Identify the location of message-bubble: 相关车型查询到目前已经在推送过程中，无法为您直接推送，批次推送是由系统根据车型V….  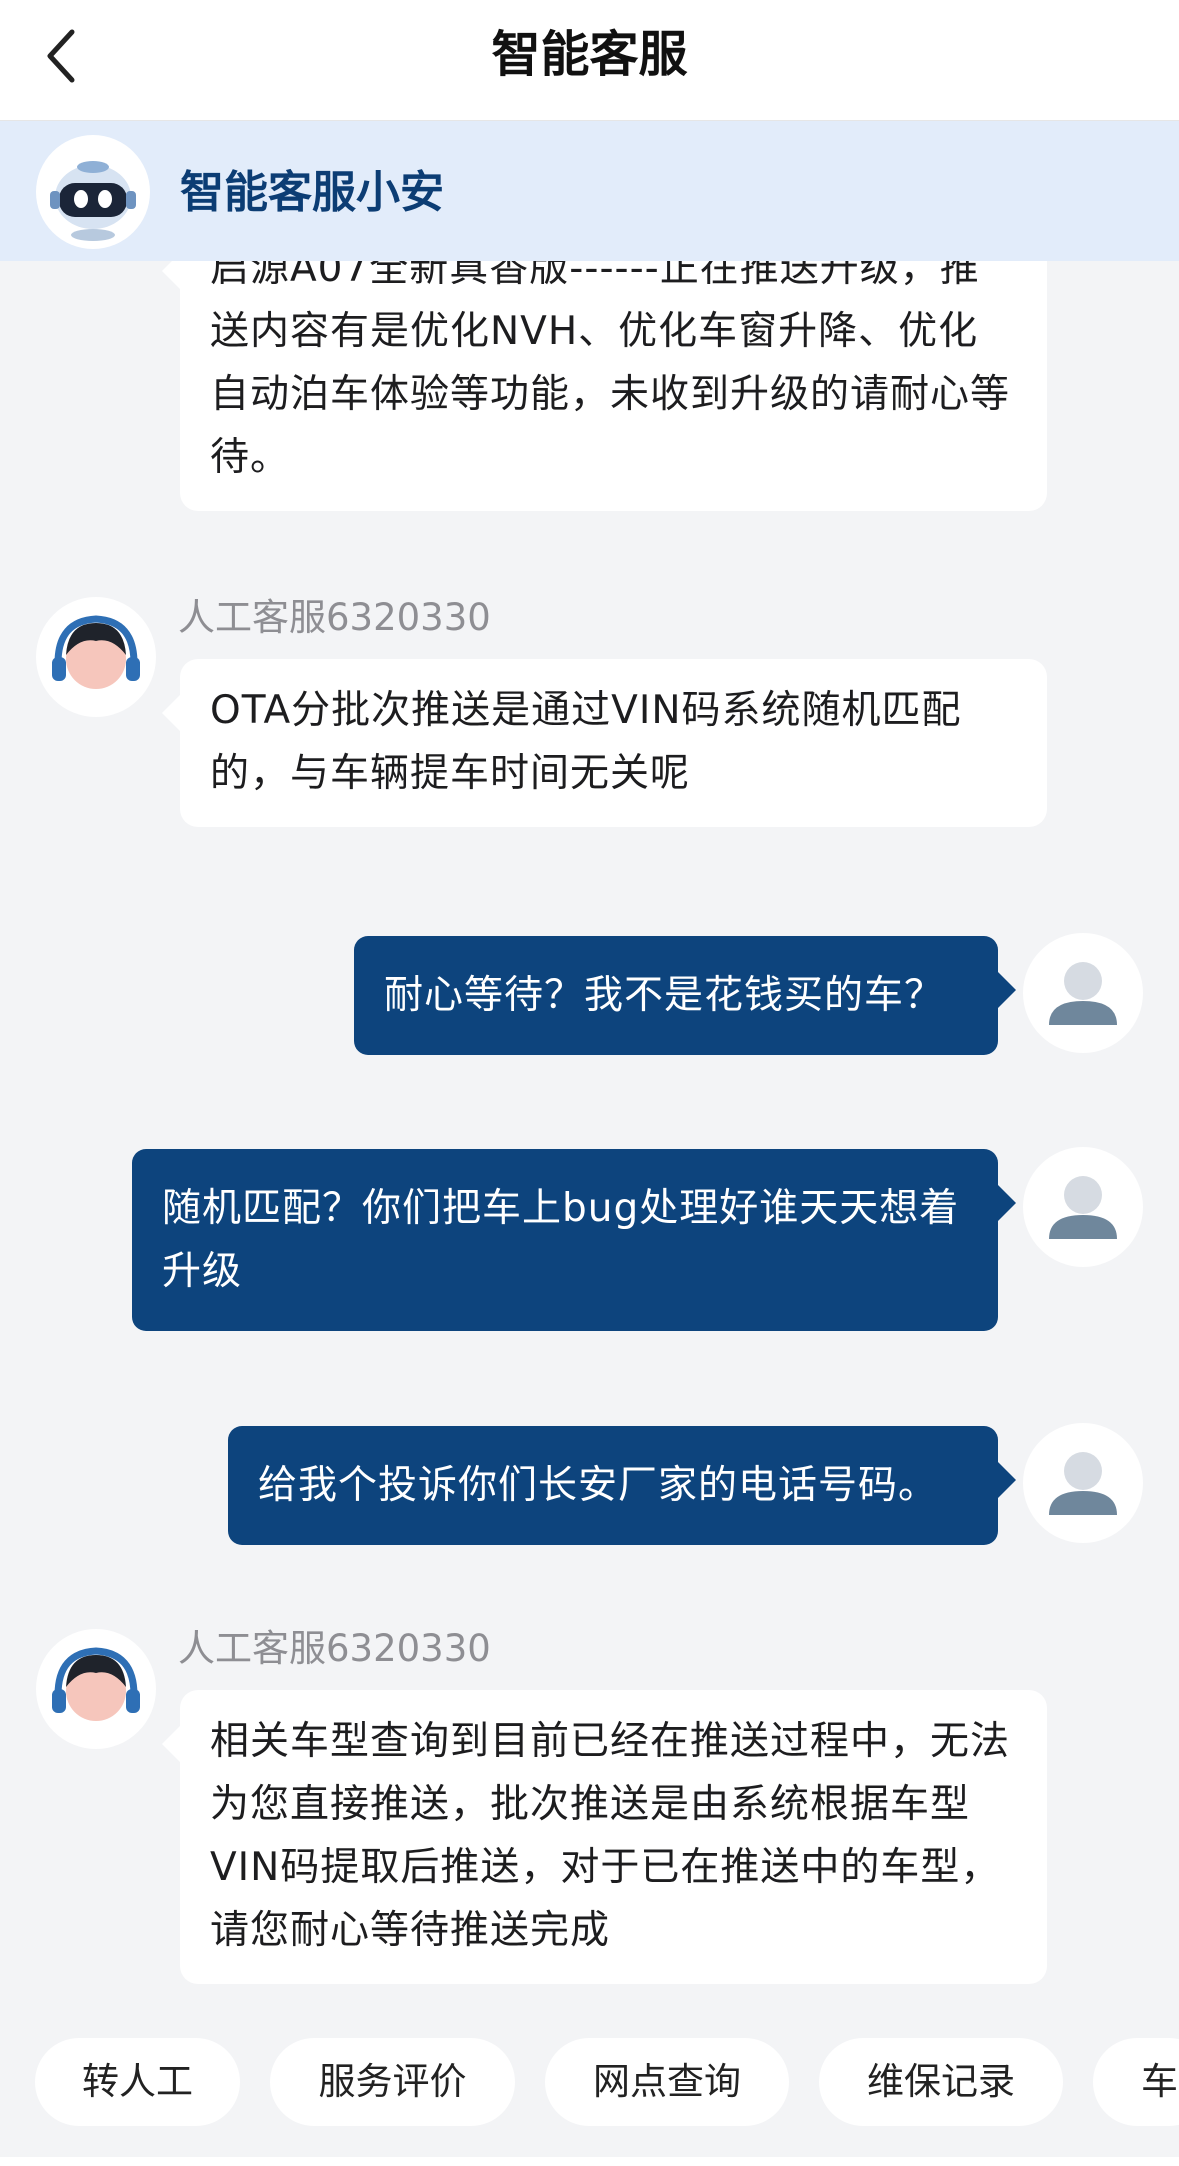
(604, 1837).